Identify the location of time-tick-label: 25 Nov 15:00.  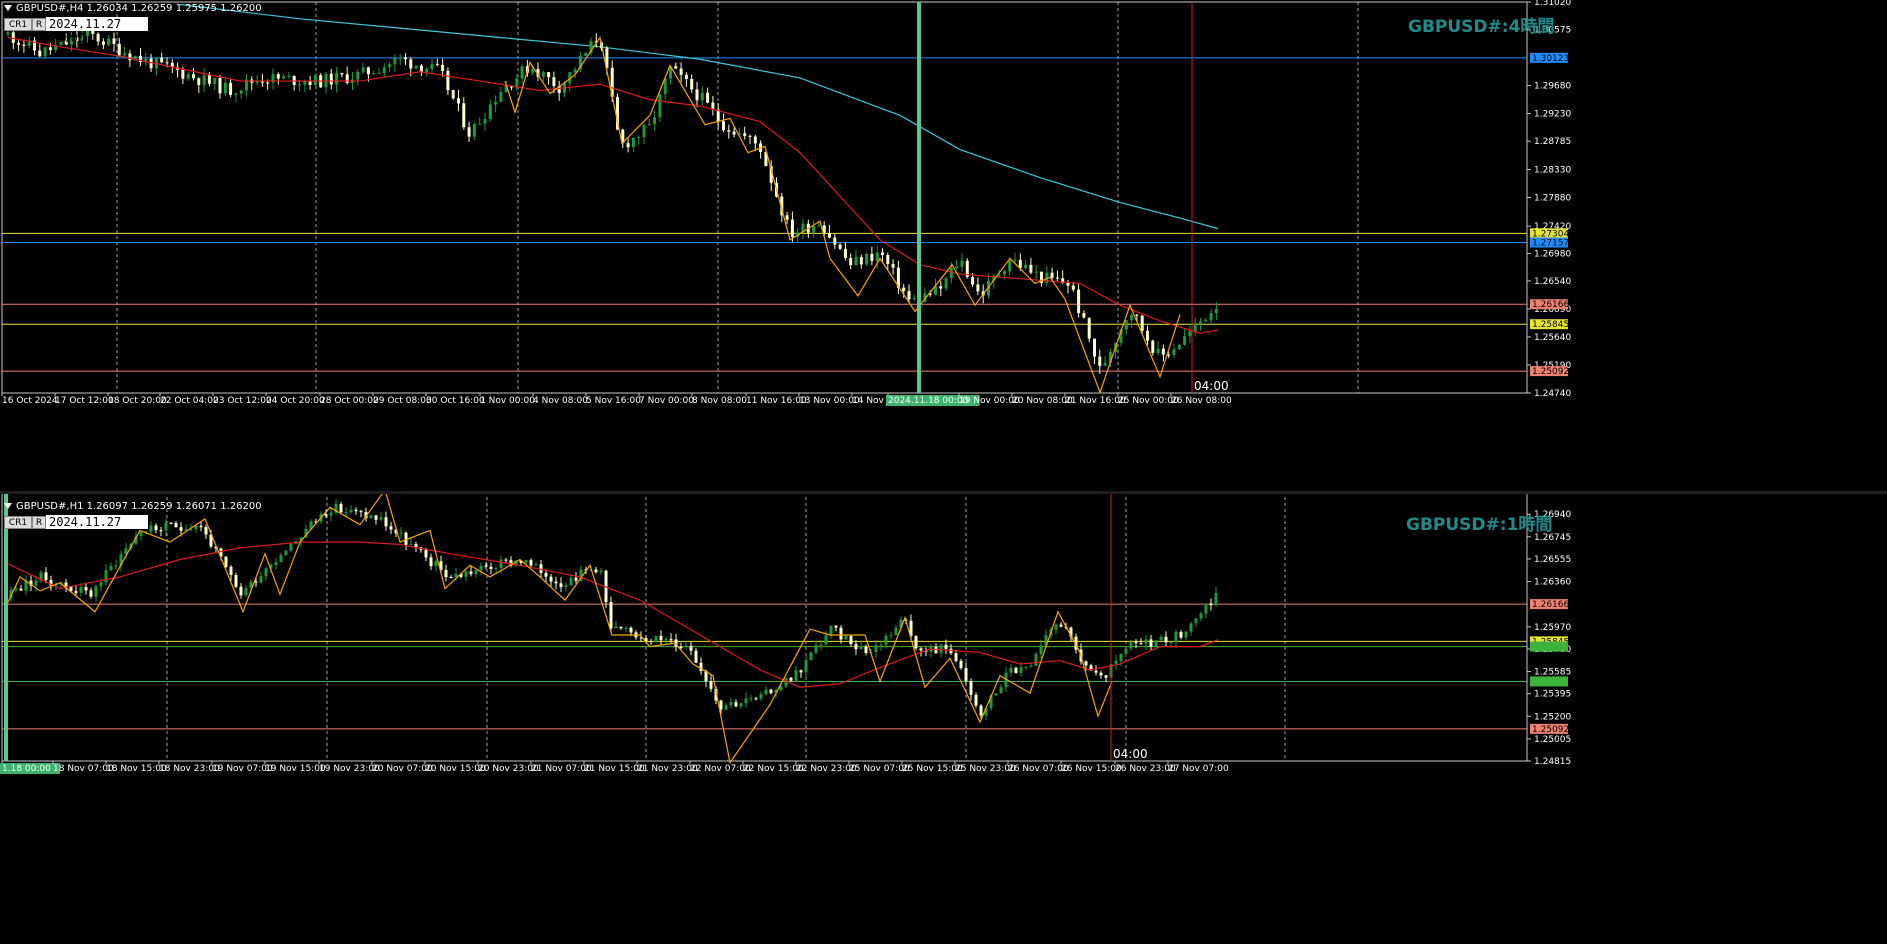
(932, 769).